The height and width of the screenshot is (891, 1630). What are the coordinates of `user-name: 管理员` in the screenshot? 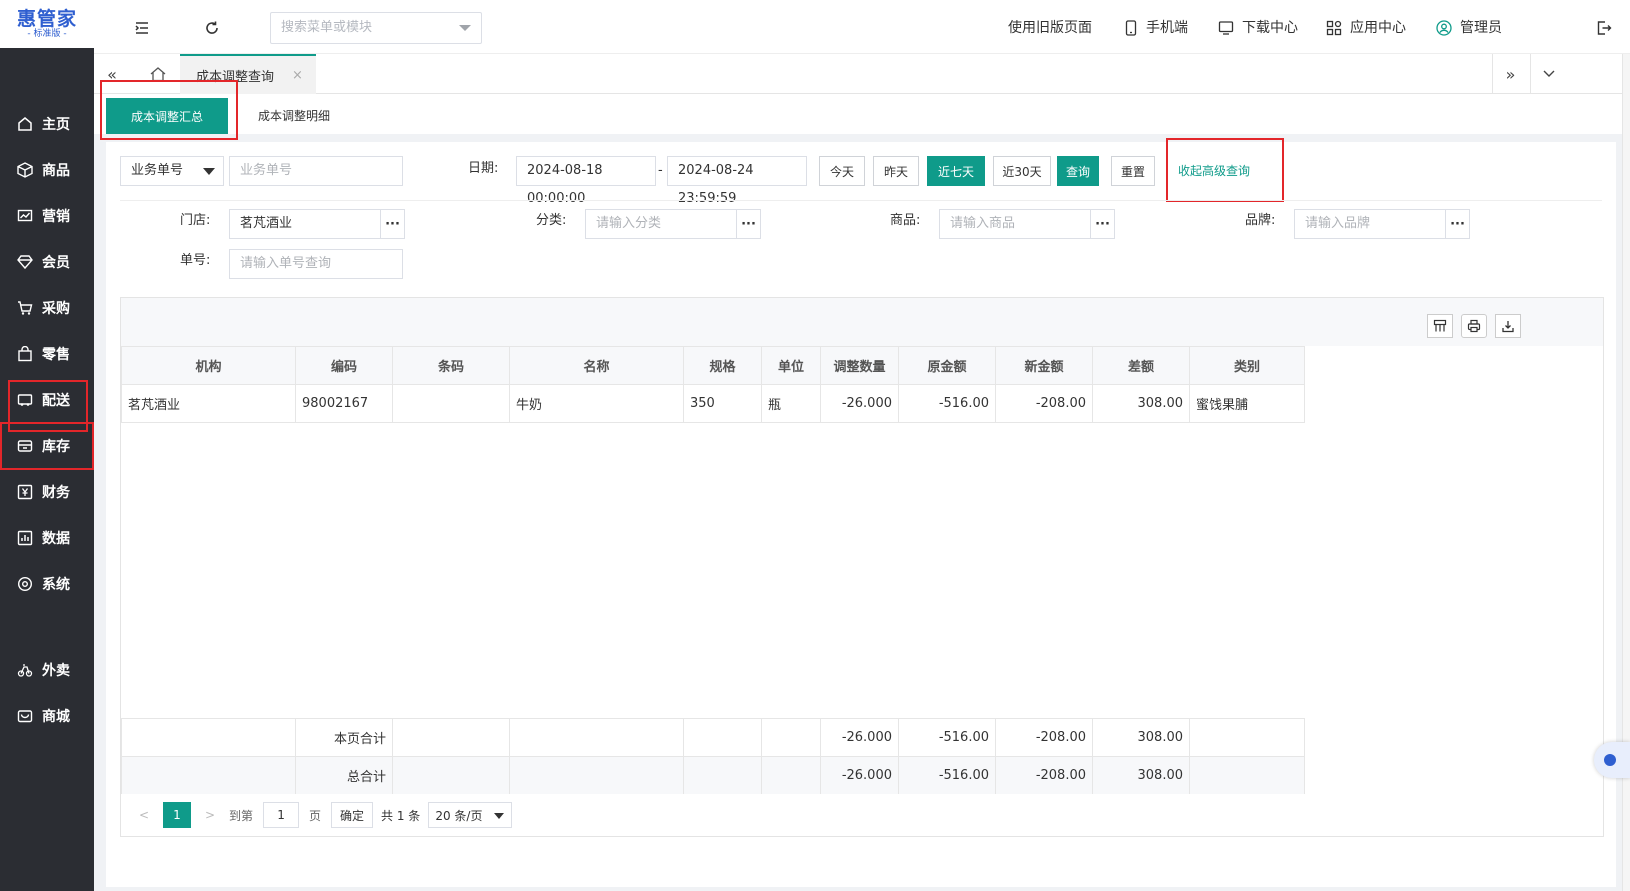 It's located at (1481, 28).